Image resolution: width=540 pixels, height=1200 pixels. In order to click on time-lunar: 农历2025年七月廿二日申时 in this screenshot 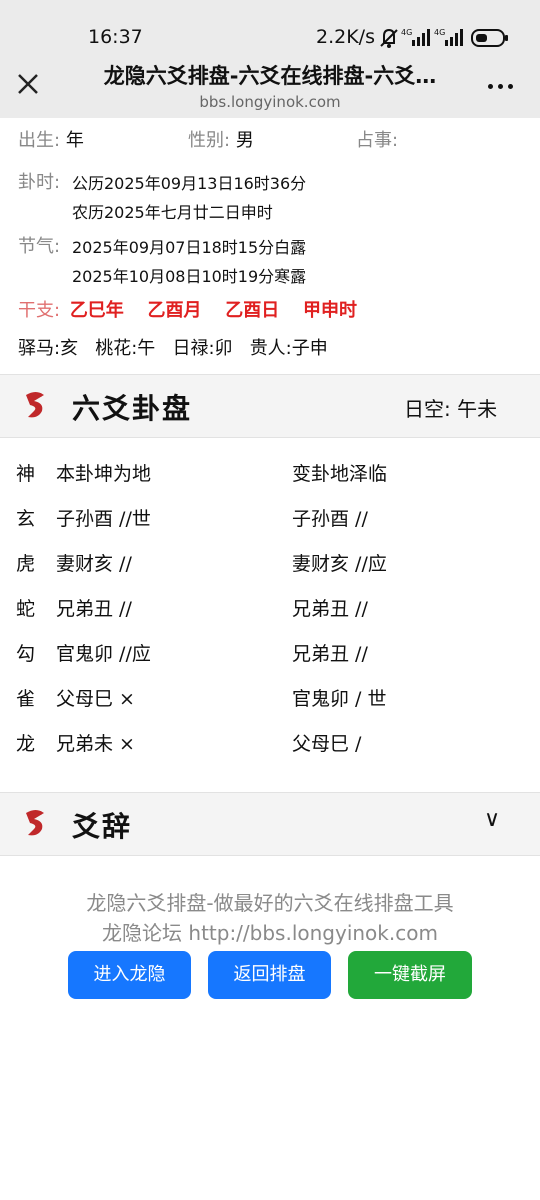, I will do `click(172, 212)`.